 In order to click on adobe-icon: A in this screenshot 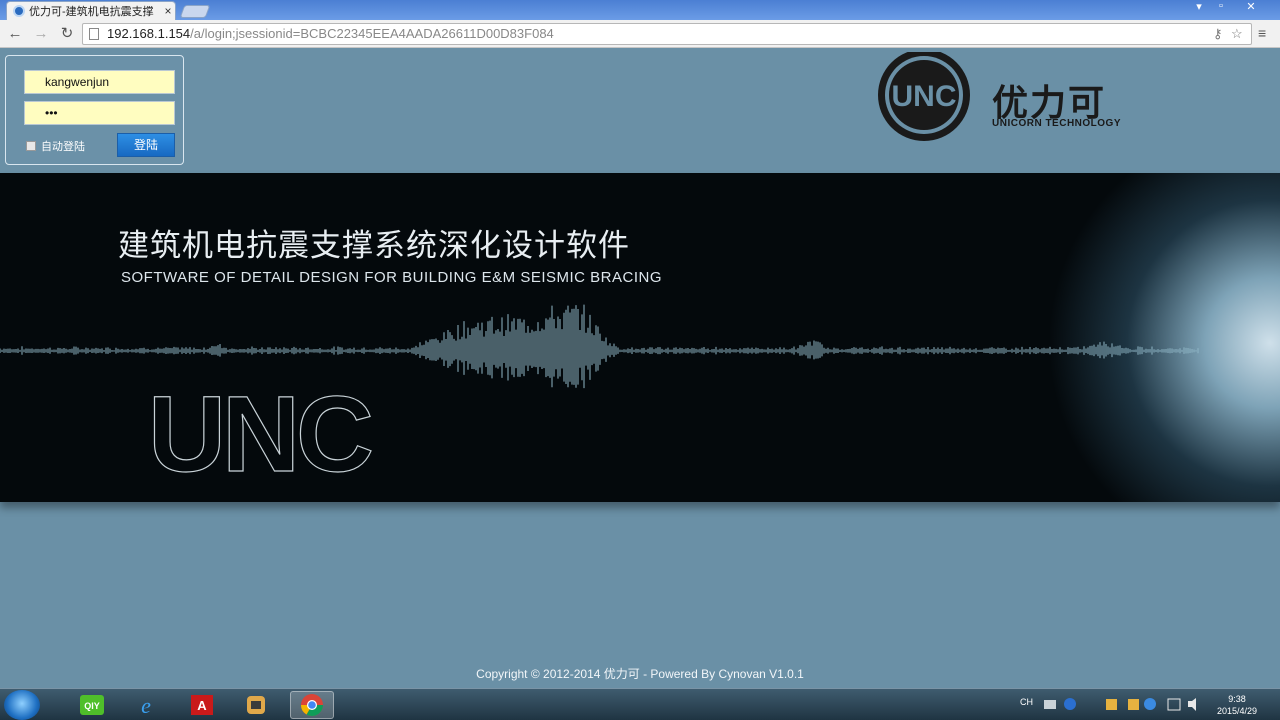, I will do `click(202, 705)`.